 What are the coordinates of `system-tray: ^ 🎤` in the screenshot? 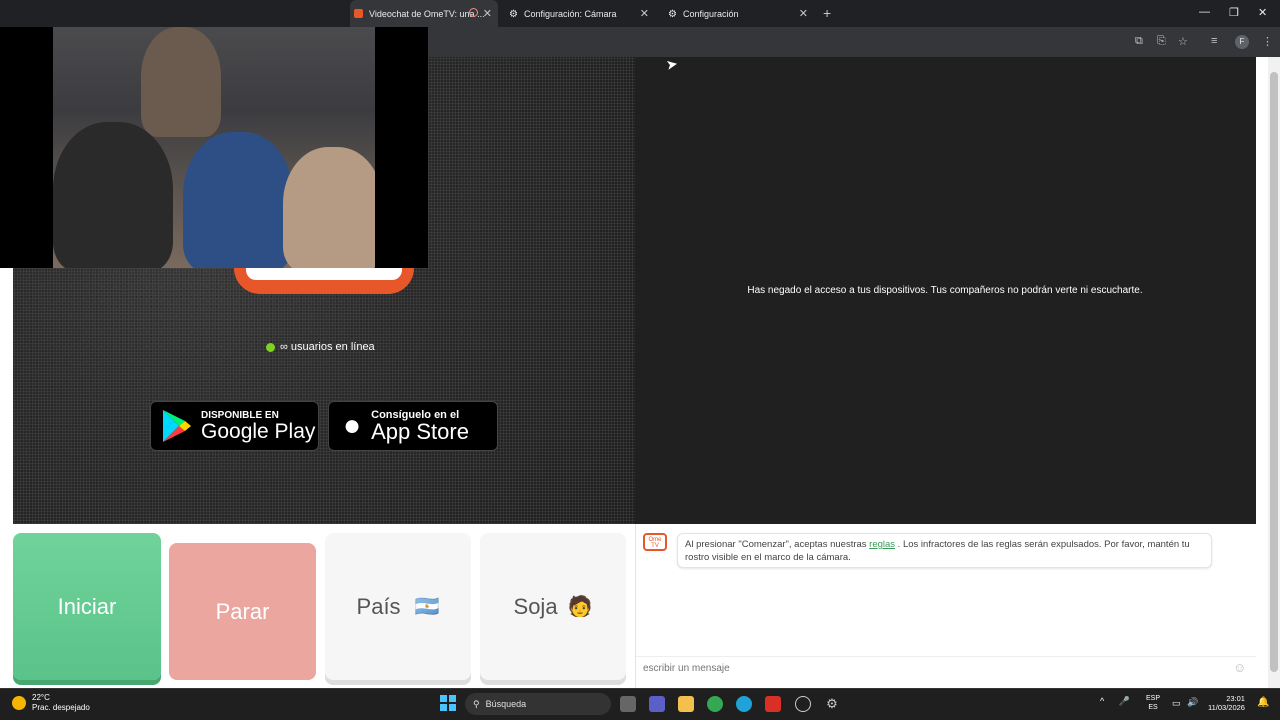 It's located at (1115, 701).